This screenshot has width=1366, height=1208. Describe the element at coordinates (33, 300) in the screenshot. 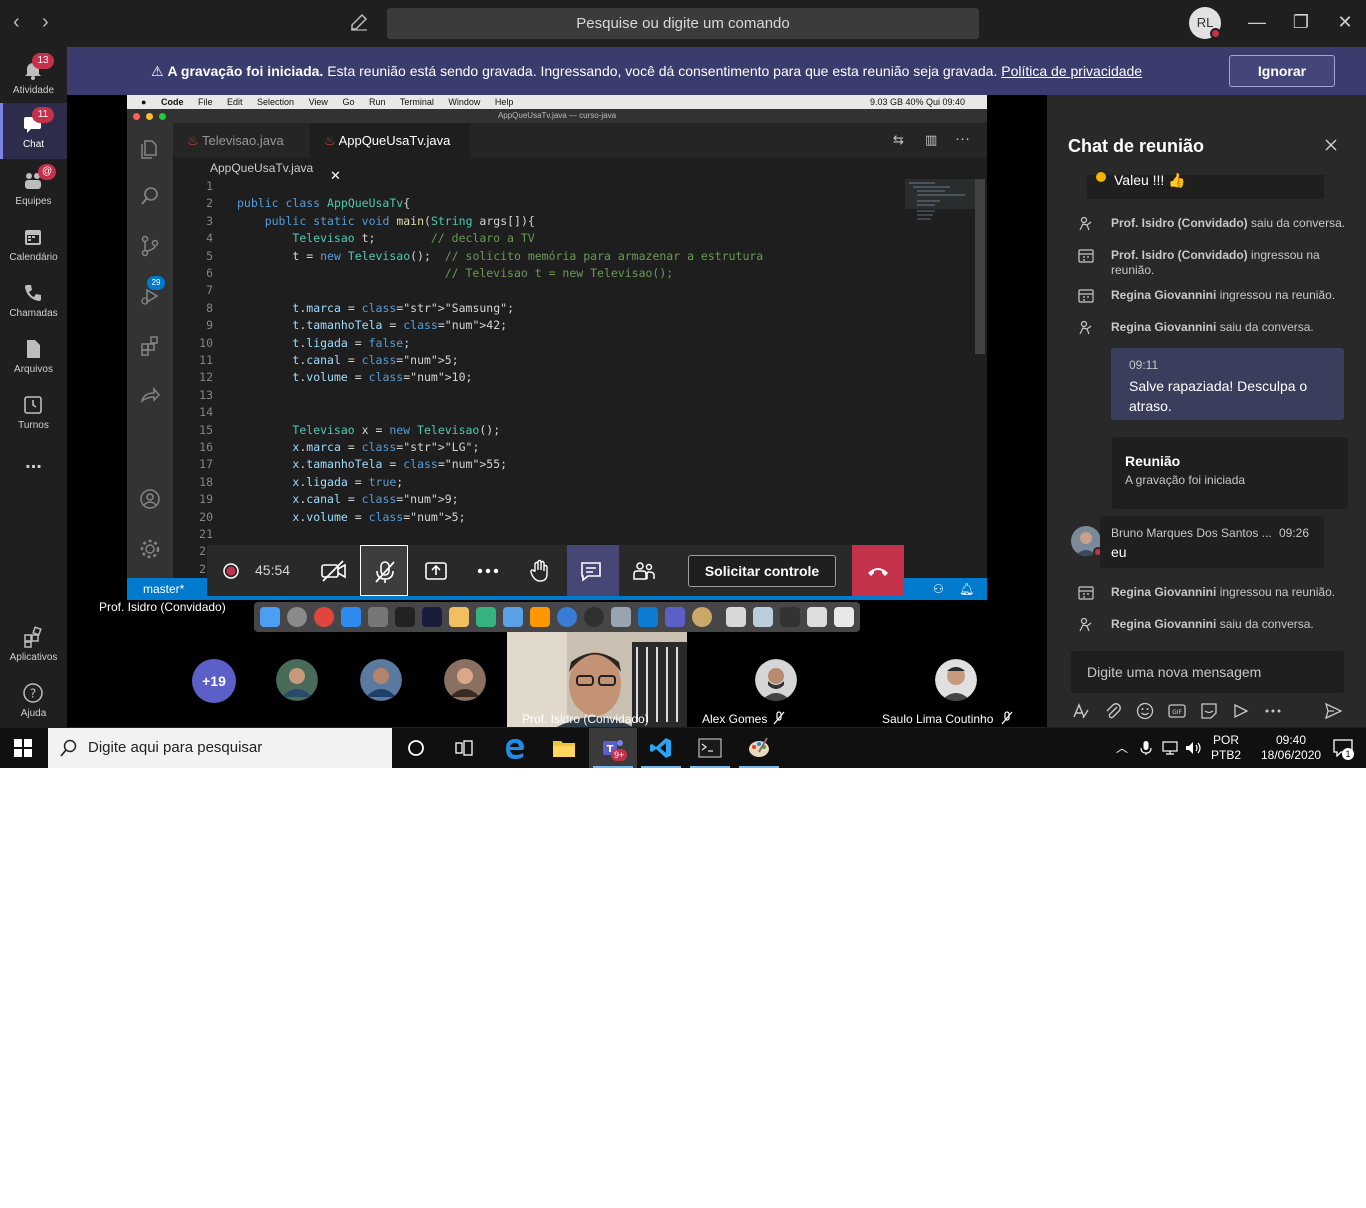

I see `rail-item-calls: Chamadas` at that location.